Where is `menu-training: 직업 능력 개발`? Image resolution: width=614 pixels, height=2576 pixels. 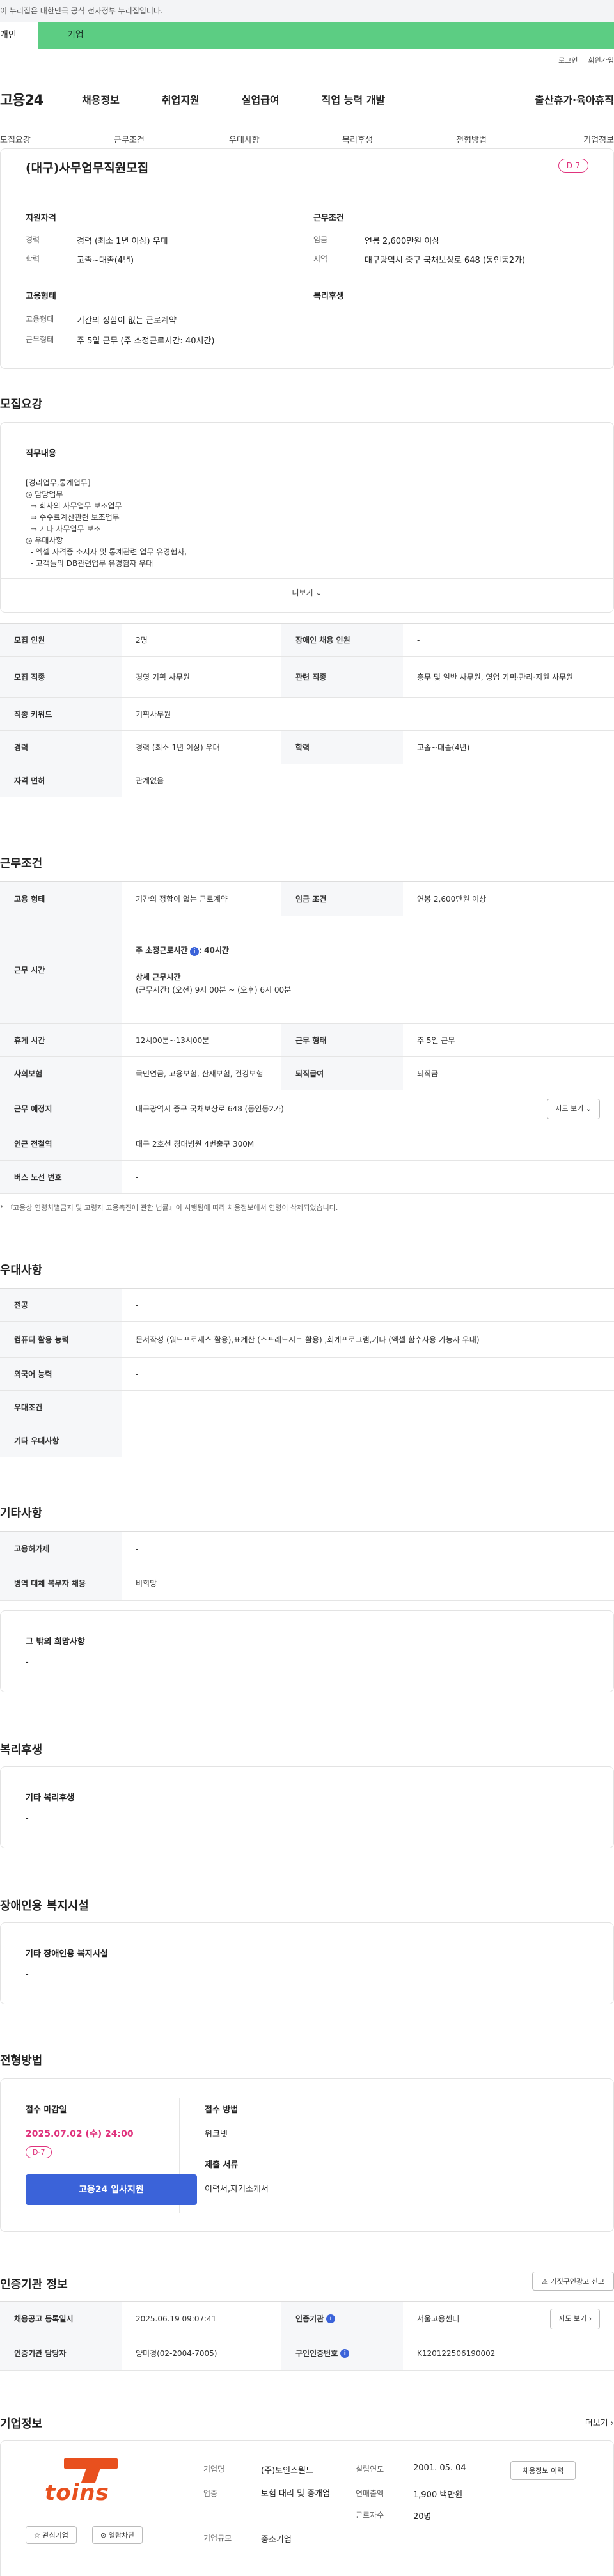
menu-training: 직업 능력 개발 is located at coordinates (353, 99).